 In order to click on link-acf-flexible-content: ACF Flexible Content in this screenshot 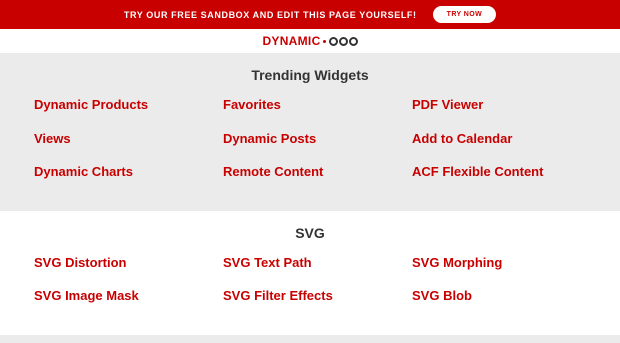, I will do `click(477, 171)`.